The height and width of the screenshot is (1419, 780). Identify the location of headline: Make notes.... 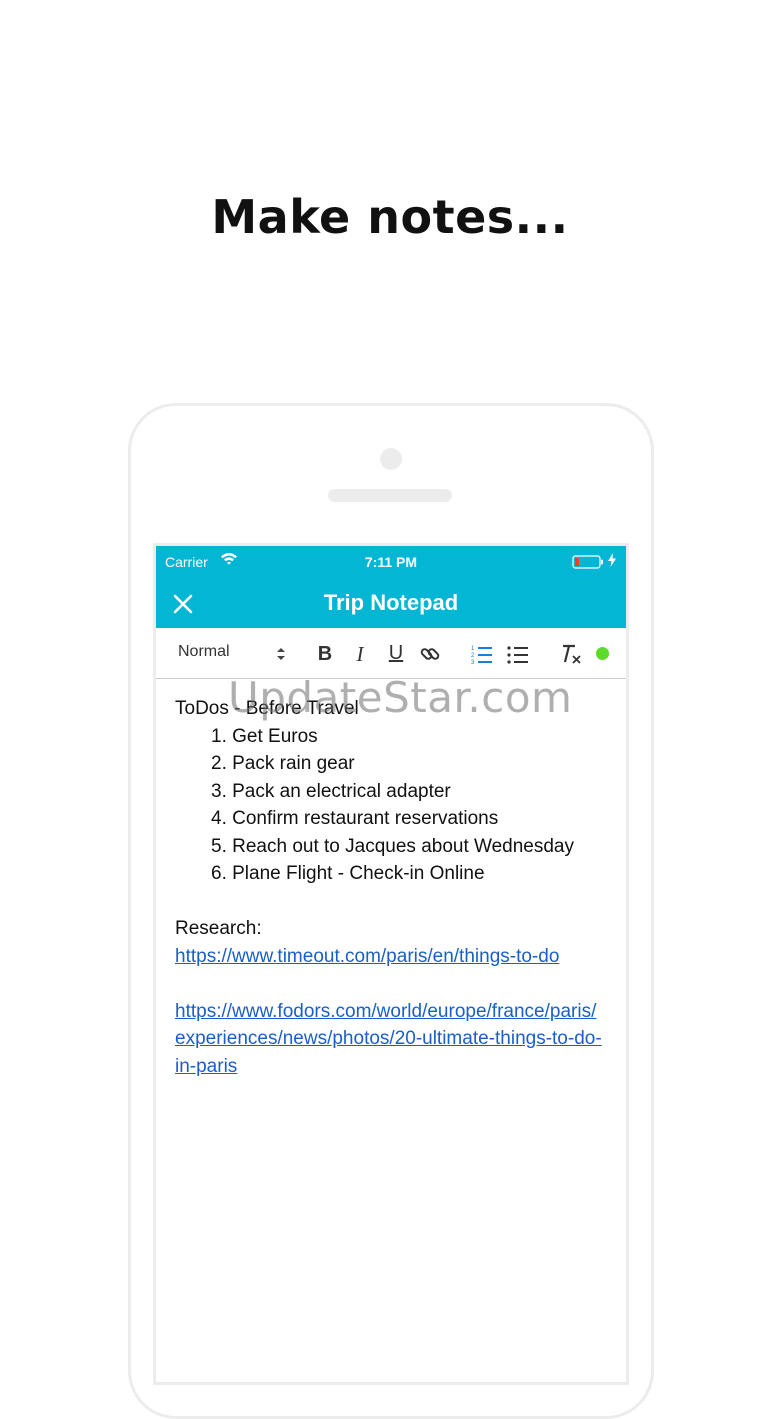
(390, 217).